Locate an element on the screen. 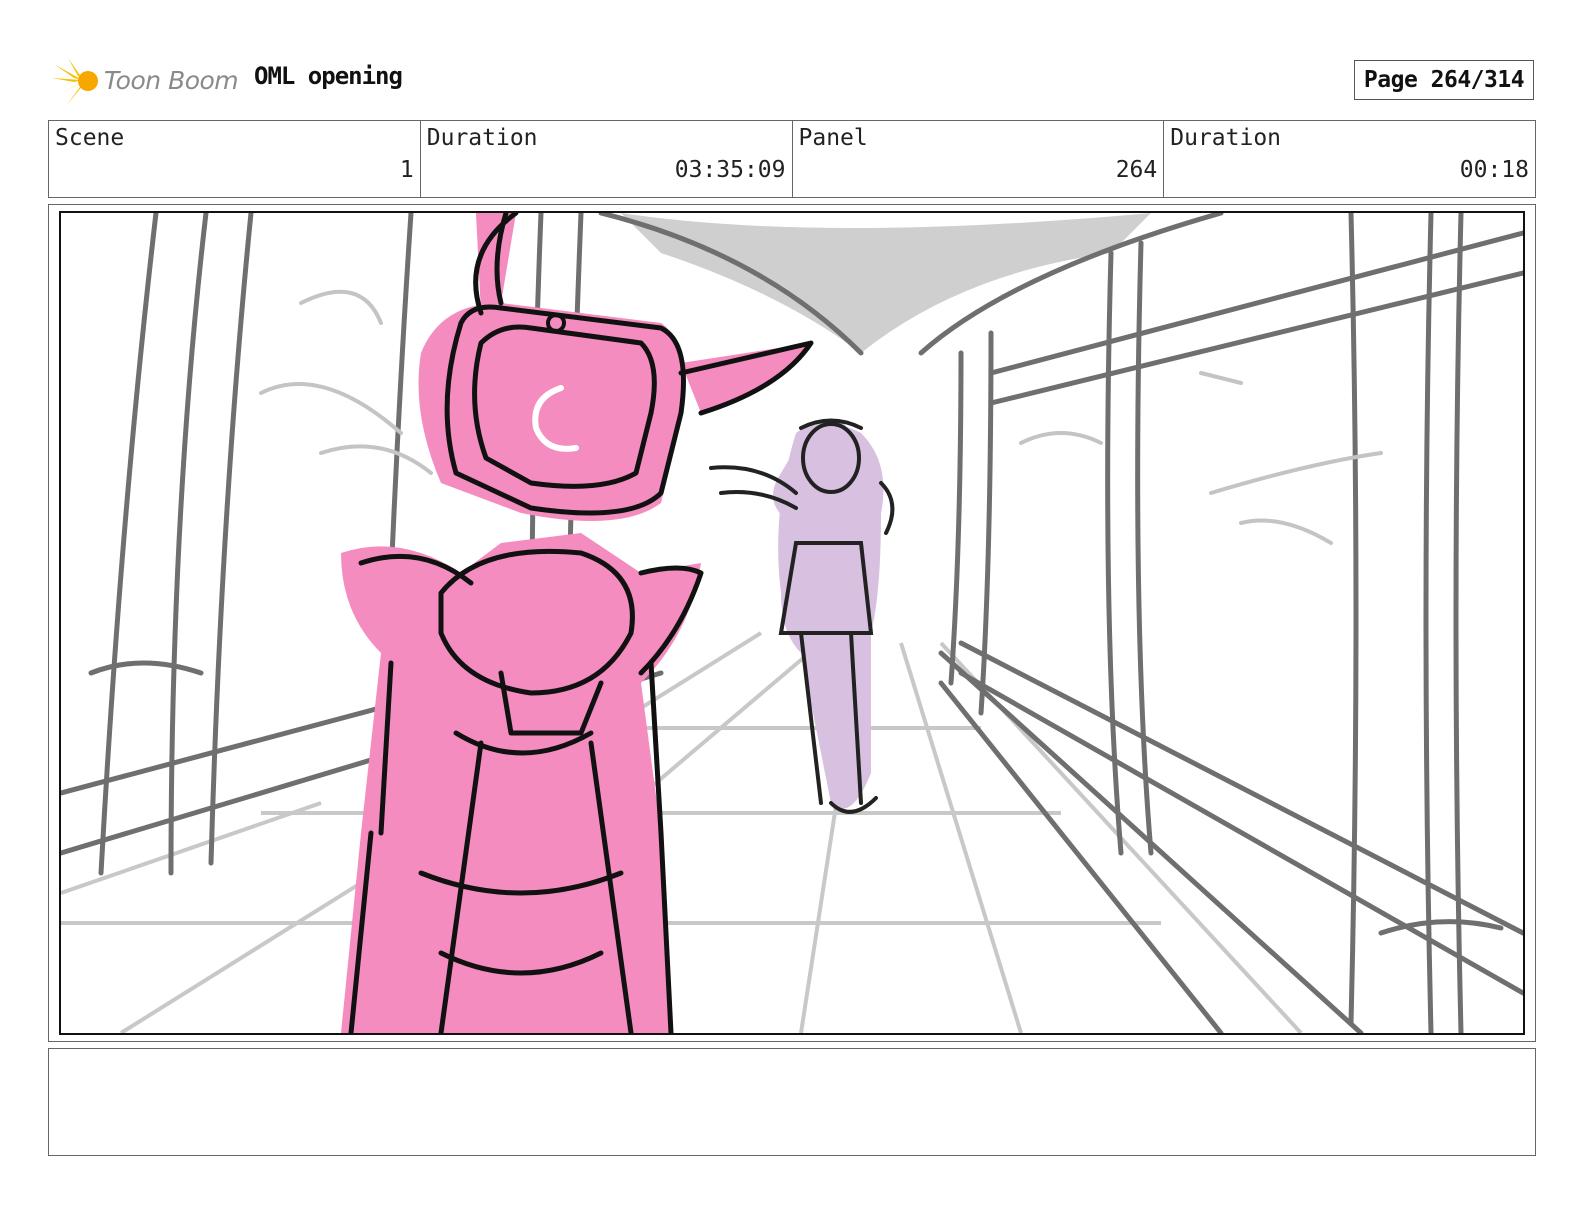  toon-boom-logo: Toon Boom is located at coordinates (147, 82).